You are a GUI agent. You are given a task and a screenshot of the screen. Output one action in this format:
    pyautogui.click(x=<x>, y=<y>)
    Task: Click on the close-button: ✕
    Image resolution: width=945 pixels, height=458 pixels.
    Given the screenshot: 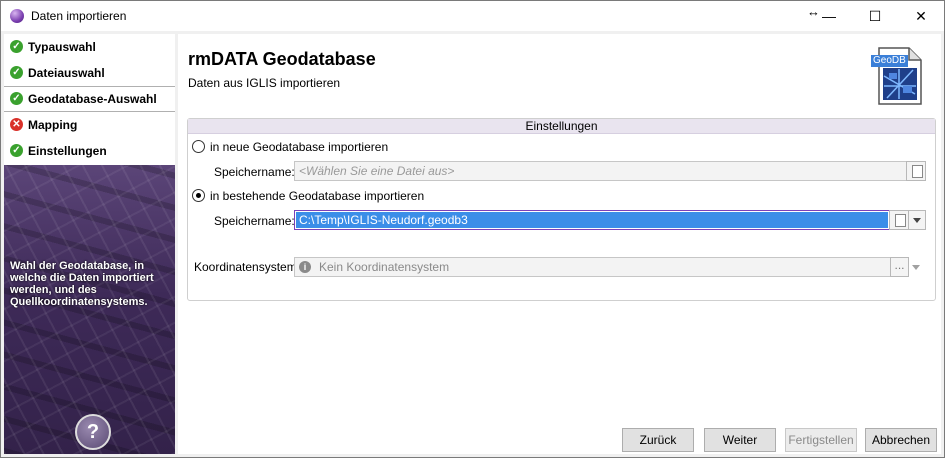 What is the action you would take?
    pyautogui.click(x=921, y=16)
    